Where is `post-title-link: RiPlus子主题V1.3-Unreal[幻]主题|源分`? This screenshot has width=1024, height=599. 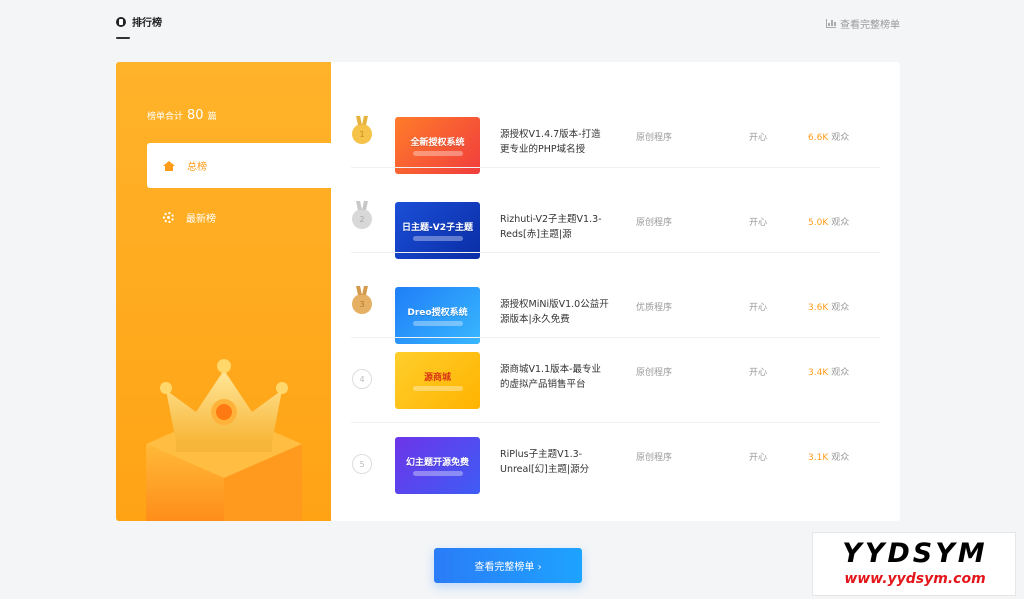 post-title-link: RiPlus子主题V1.3-Unreal[幻]主题|源分 is located at coordinates (555, 462).